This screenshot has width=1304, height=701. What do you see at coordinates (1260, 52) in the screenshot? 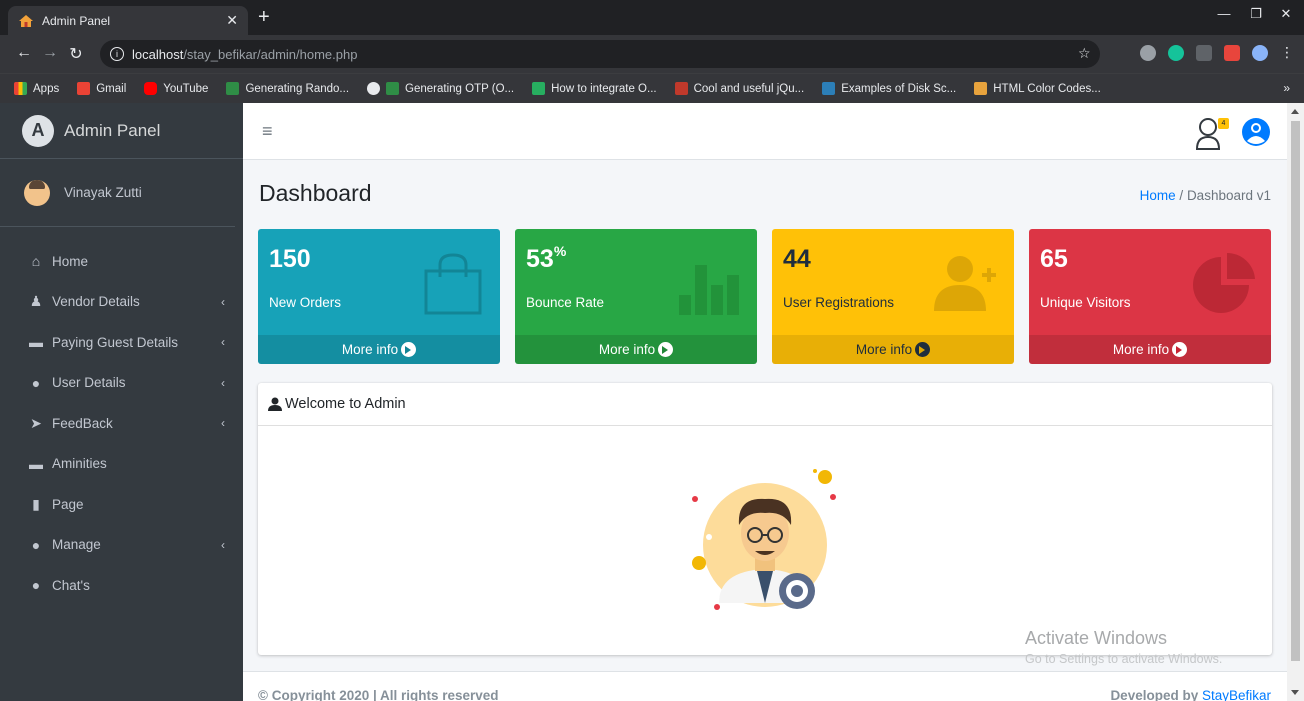
I see `profile-icon` at bounding box center [1260, 52].